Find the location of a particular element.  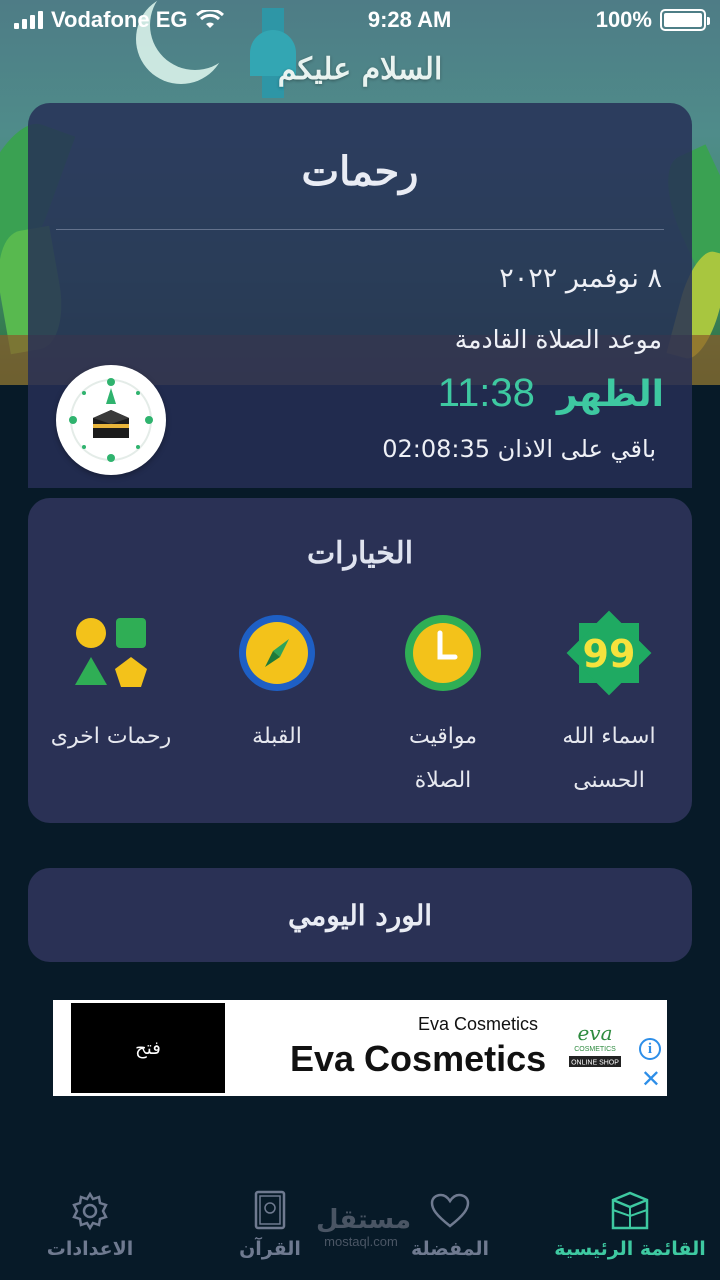

daily-wird-label: الورد اليومي is located at coordinates (360, 915).